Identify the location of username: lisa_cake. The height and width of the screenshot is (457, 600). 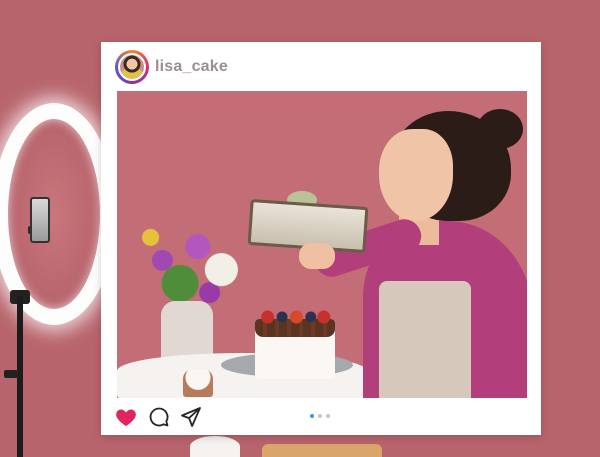
(191, 67).